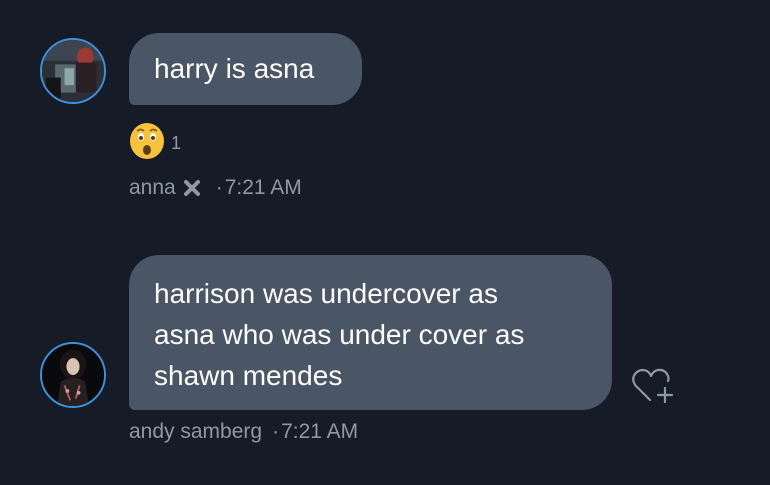 This screenshot has height=485, width=770. I want to click on sender-name: andy samberg, so click(195, 432).